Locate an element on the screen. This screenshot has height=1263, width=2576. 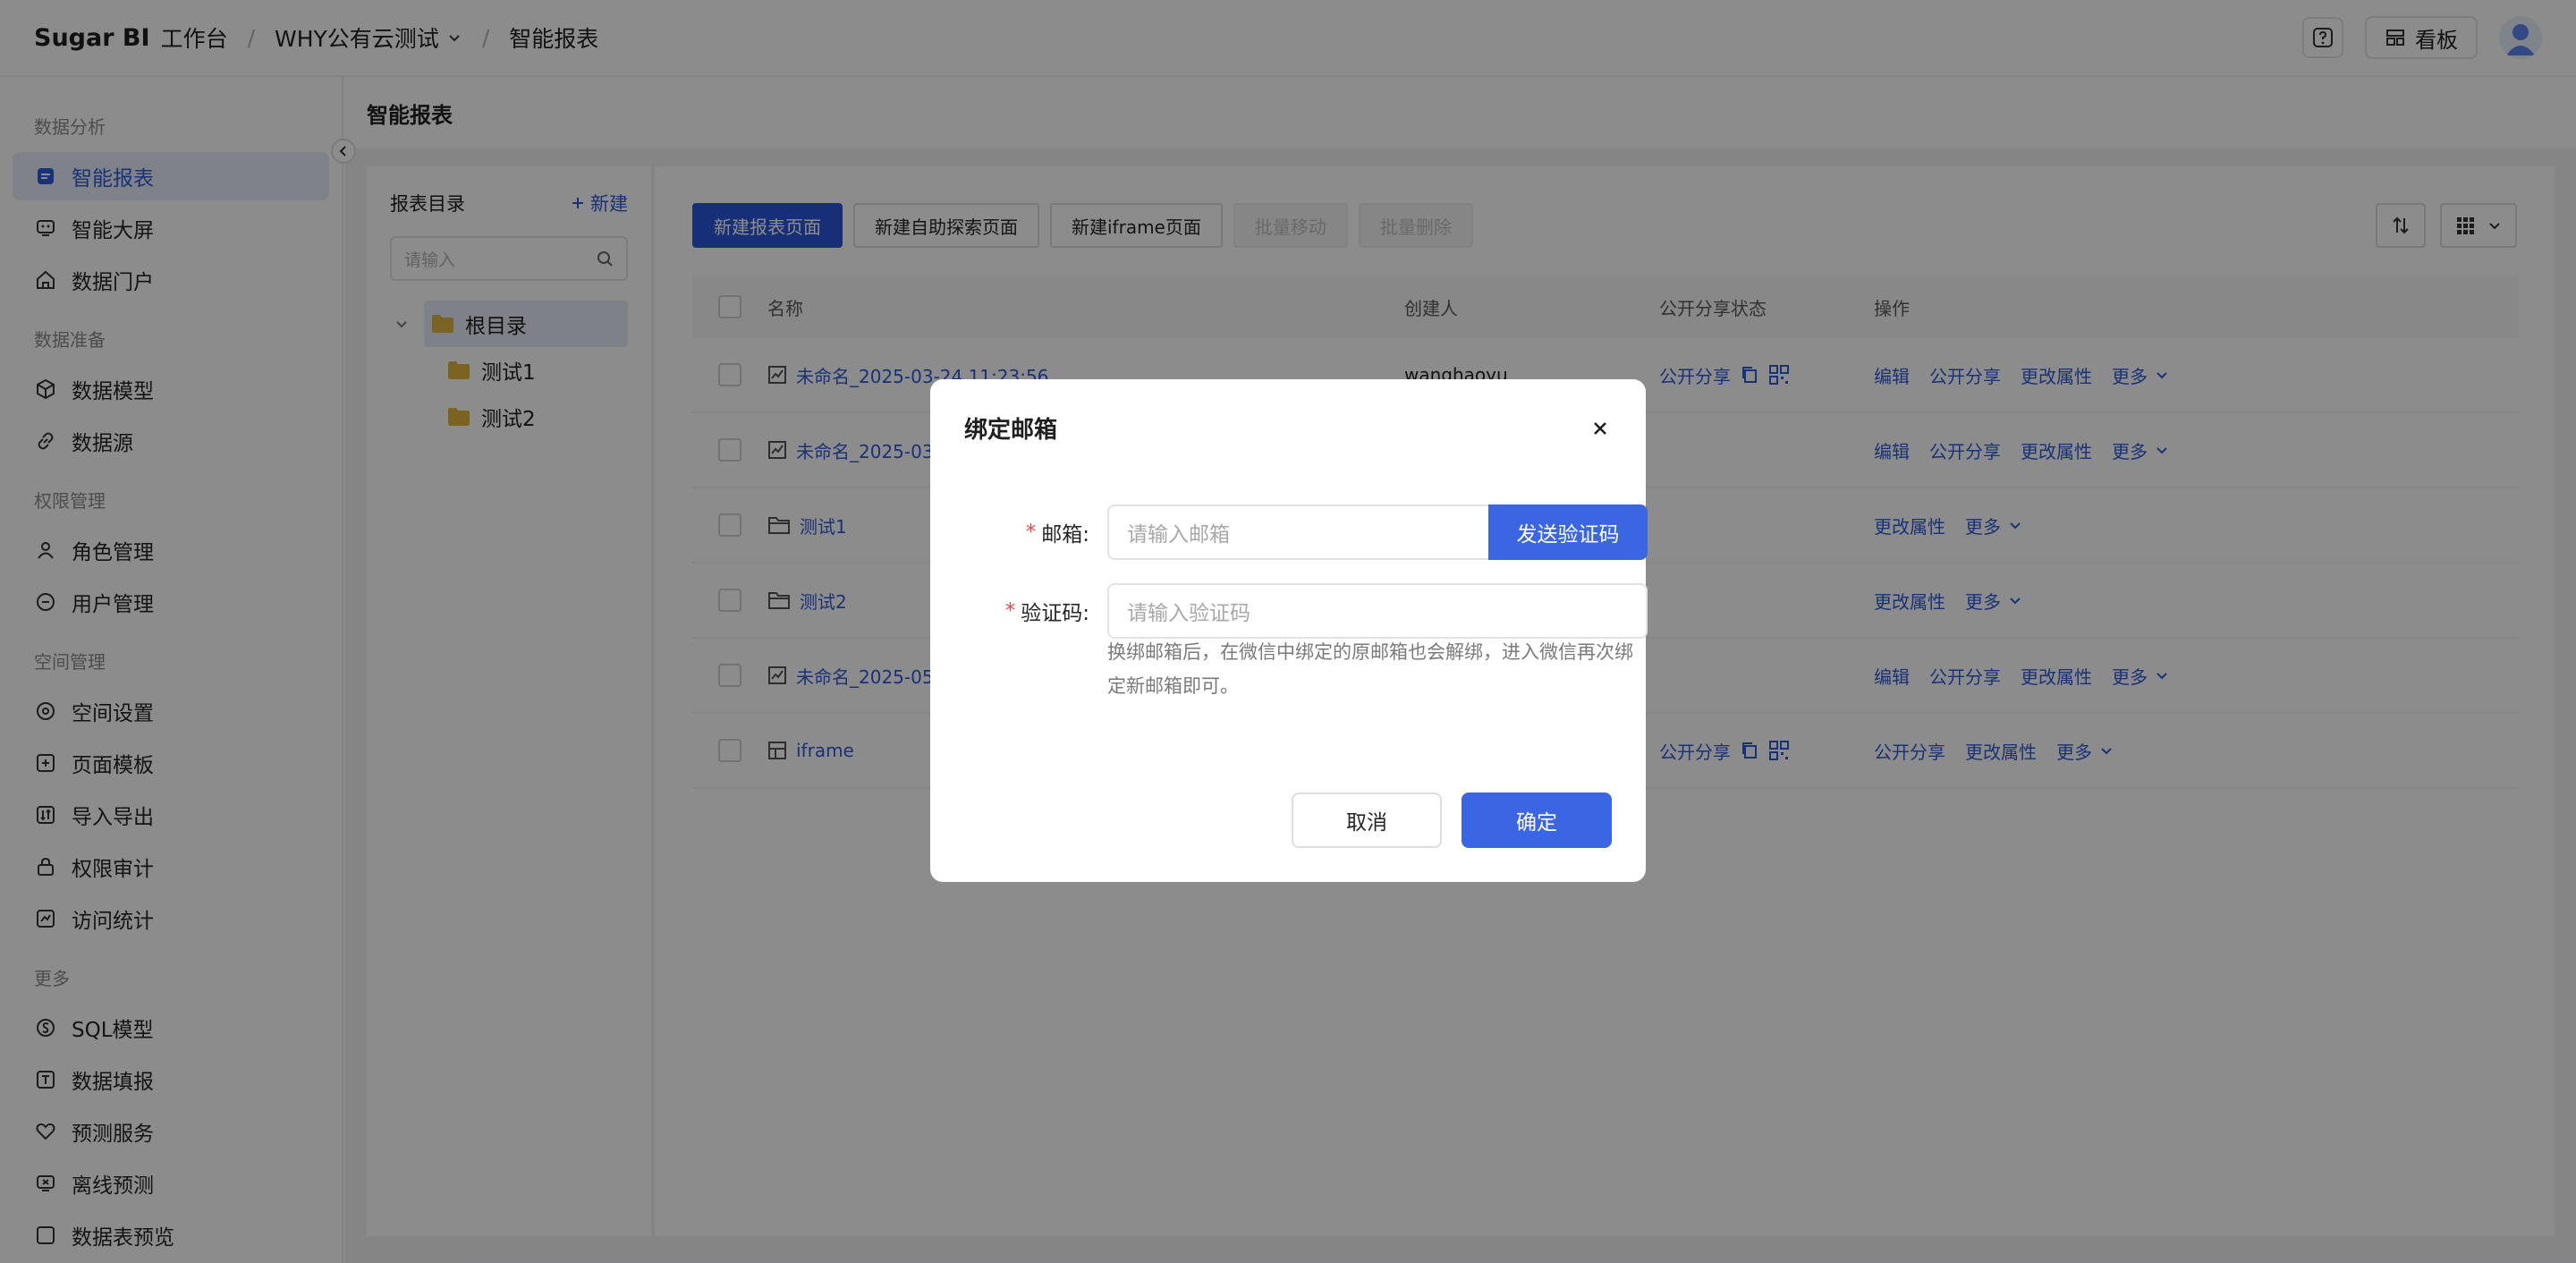
code-placeholder: 请输入验证码 is located at coordinates (1188, 613).